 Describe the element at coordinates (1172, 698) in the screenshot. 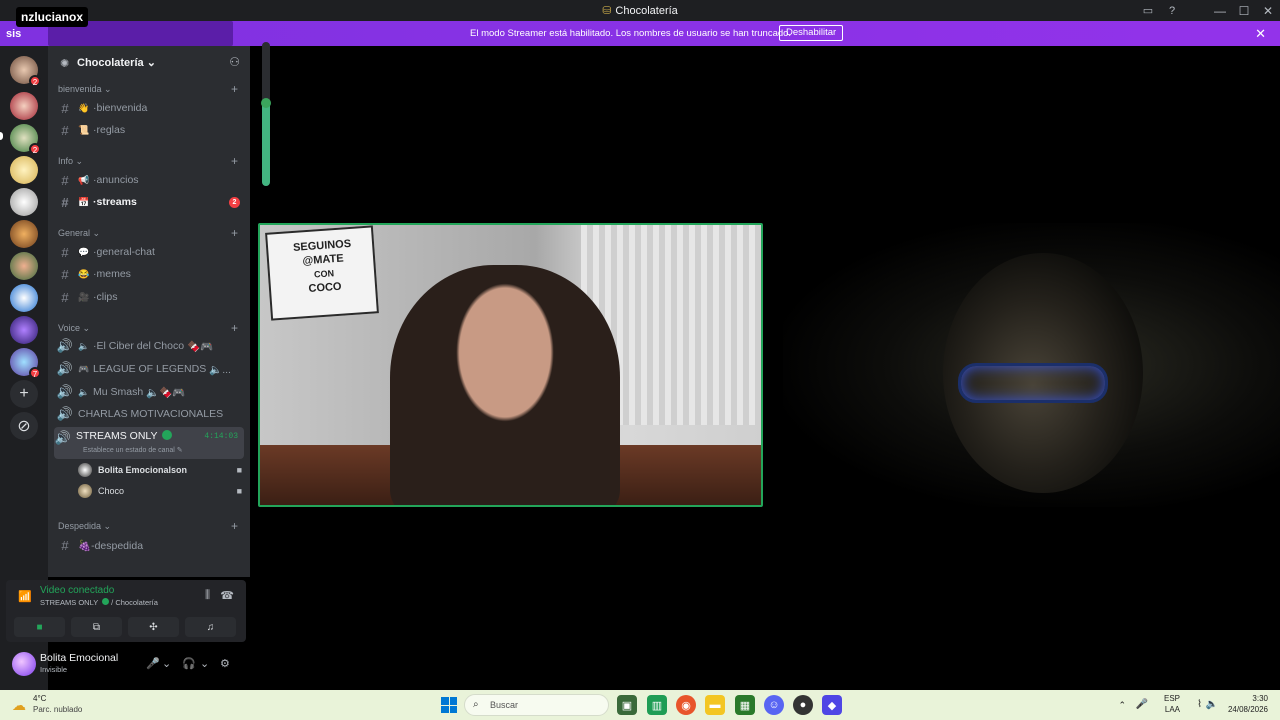

I see `language-indicator: ESP` at that location.